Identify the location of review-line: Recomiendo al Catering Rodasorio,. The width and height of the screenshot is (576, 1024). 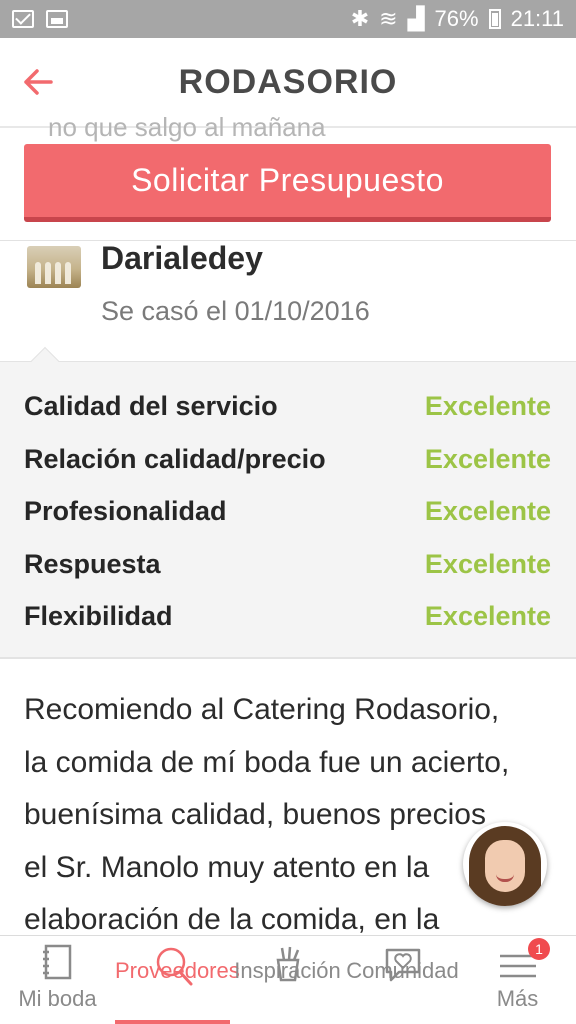
(262, 709).